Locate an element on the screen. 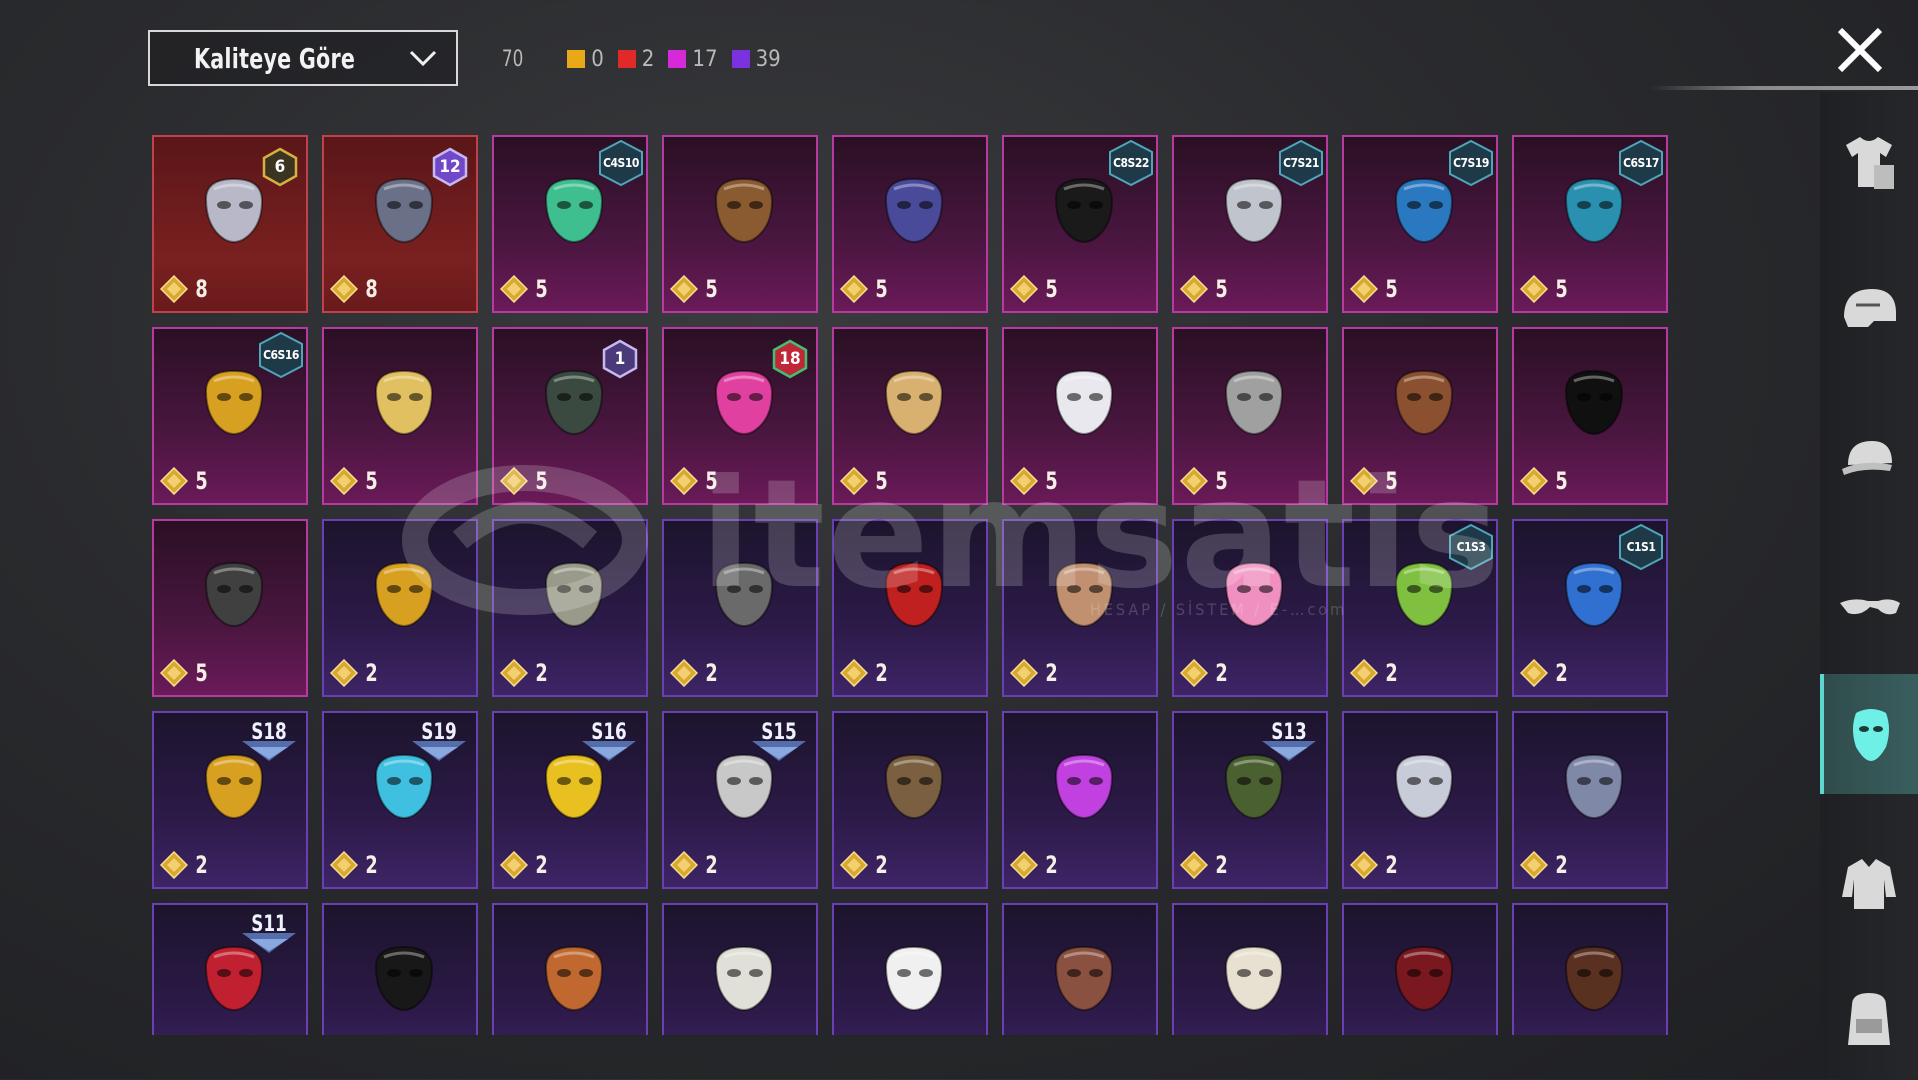 This screenshot has width=1918, height=1080. tab-backpack is located at coordinates (1869, 1020).